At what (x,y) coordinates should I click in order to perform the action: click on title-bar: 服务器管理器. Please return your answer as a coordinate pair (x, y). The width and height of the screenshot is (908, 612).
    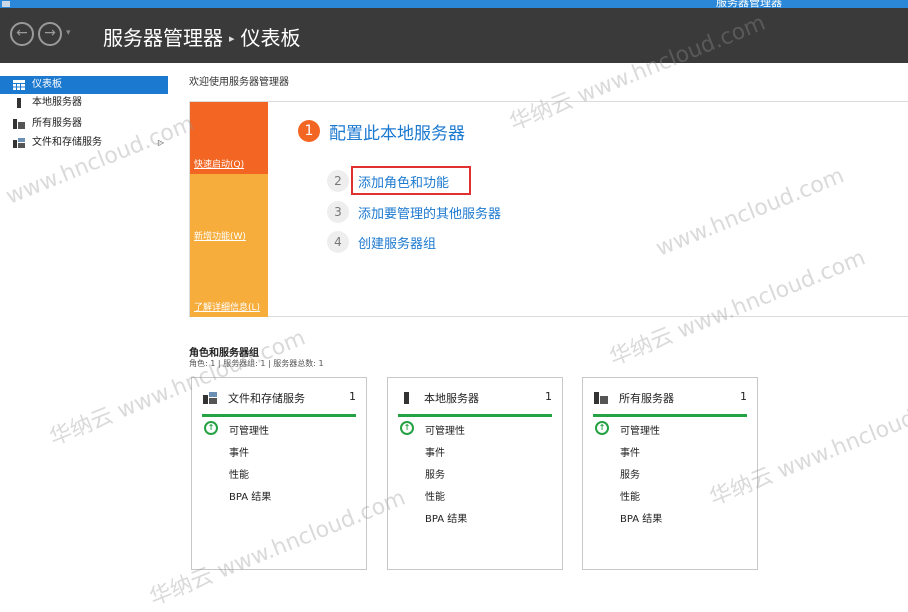
    Looking at the image, I should click on (454, 4).